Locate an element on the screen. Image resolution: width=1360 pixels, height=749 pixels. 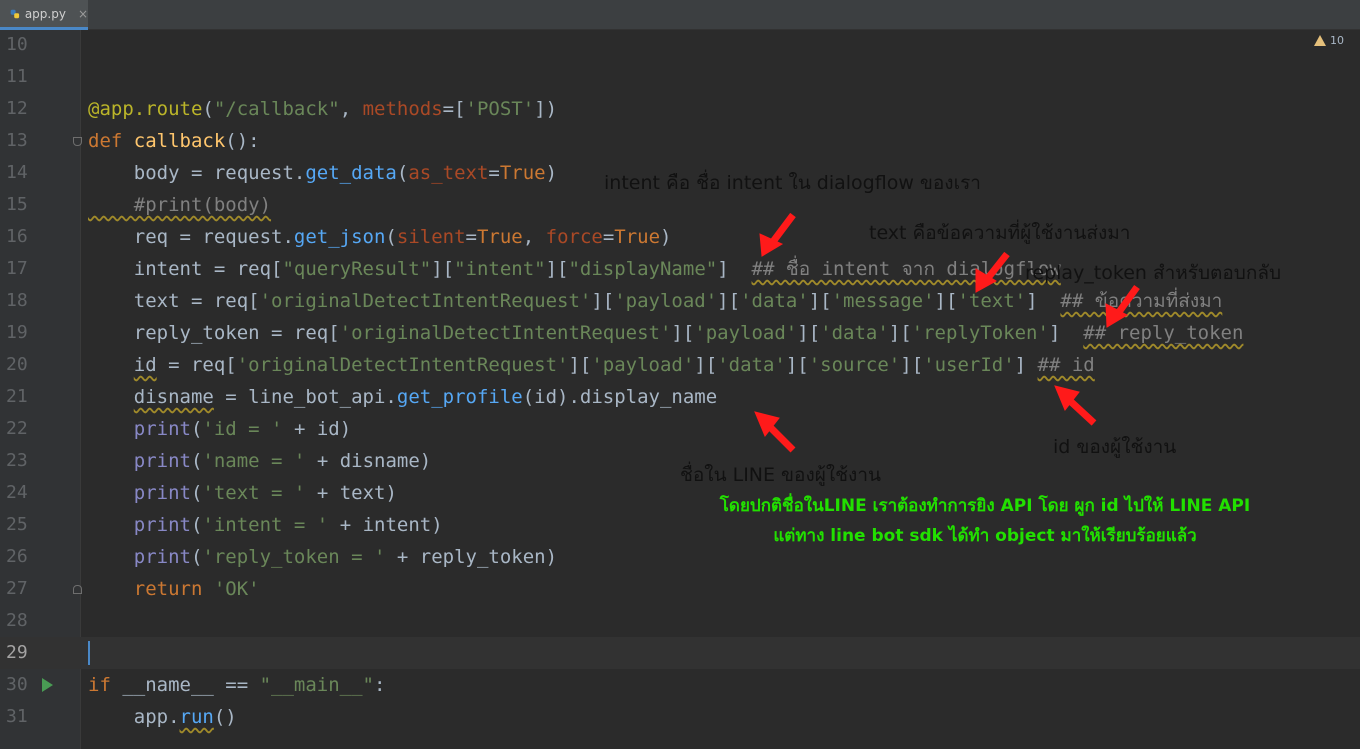
annotation-arrows is located at coordinates (947, 332).